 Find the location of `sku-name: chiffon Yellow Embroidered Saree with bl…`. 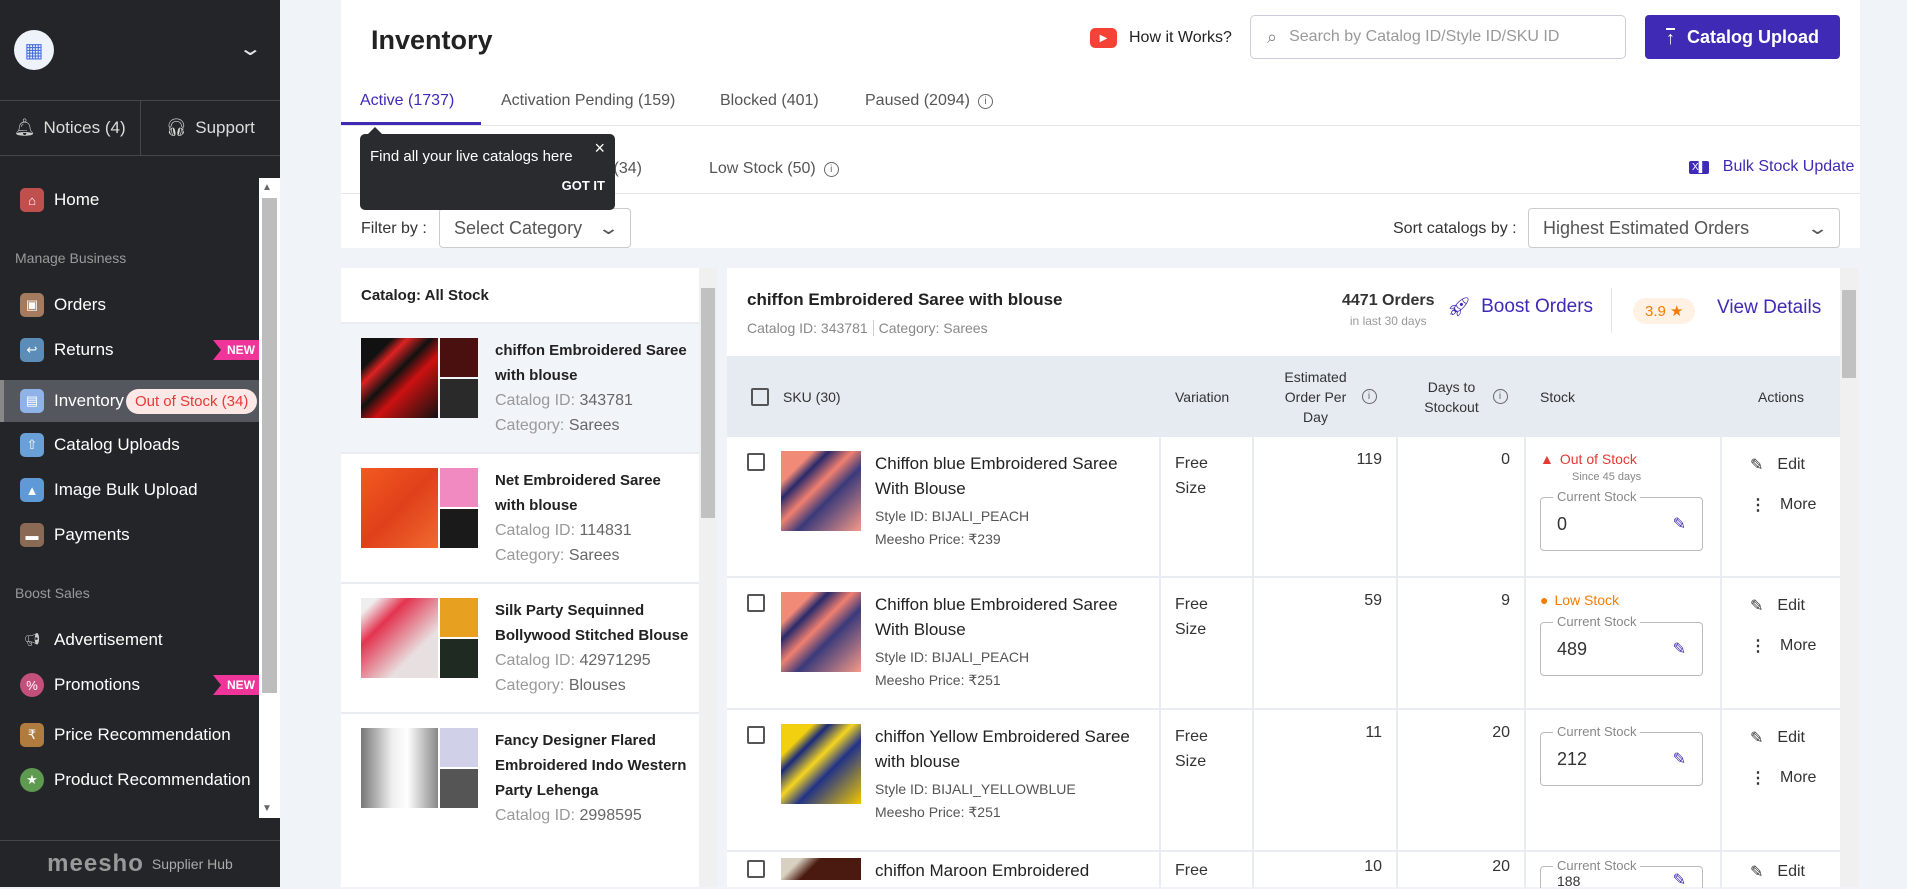

sku-name: chiffon Yellow Embroidered Saree with bl… is located at coordinates (1002, 749).